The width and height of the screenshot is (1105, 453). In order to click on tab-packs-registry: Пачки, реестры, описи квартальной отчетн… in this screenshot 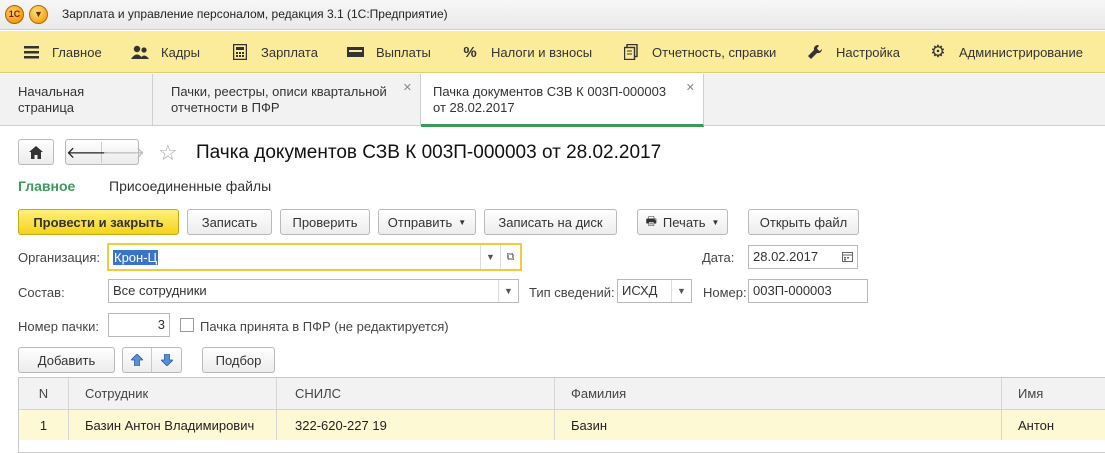, I will do `click(287, 100)`.